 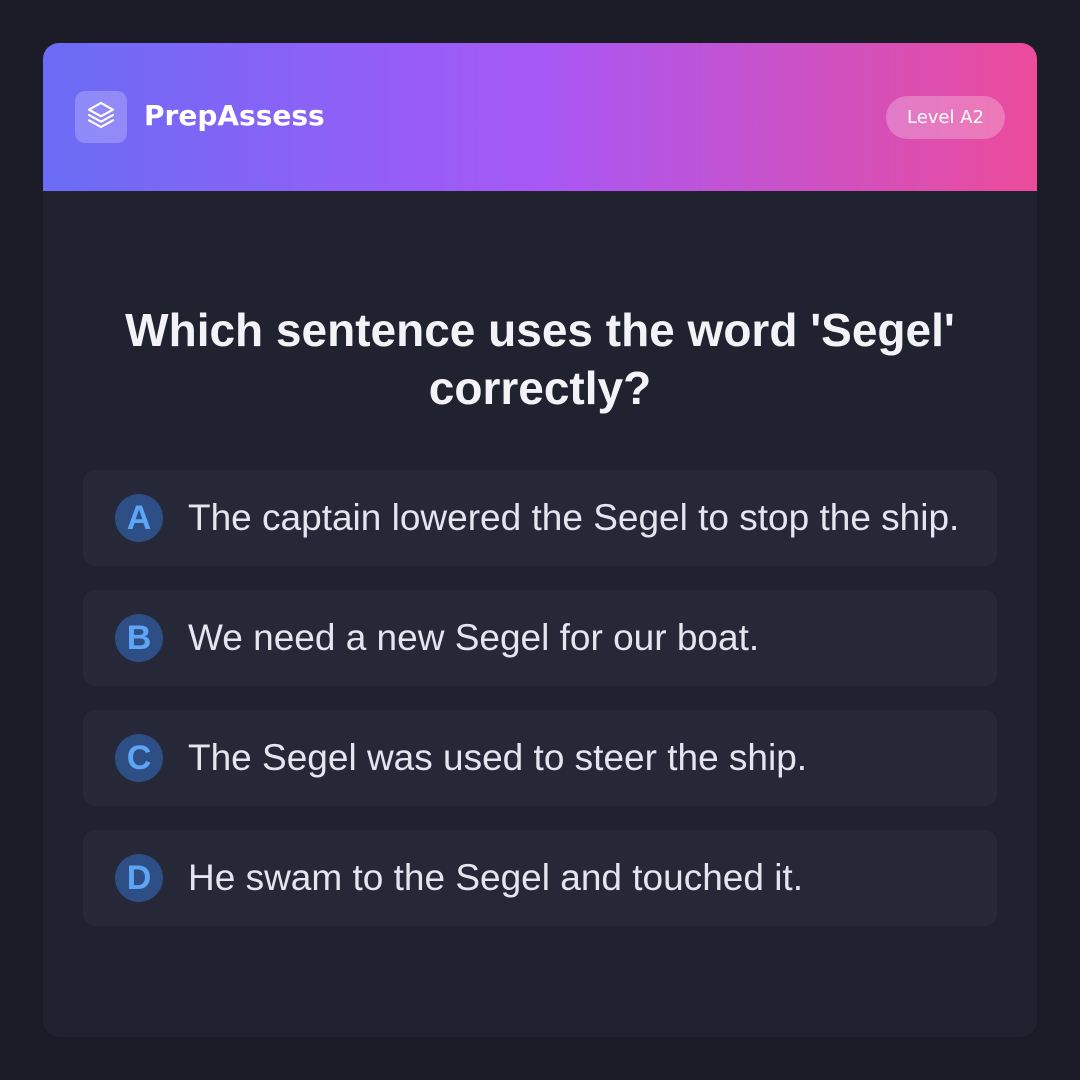 I want to click on option-letter: C, so click(x=139, y=758).